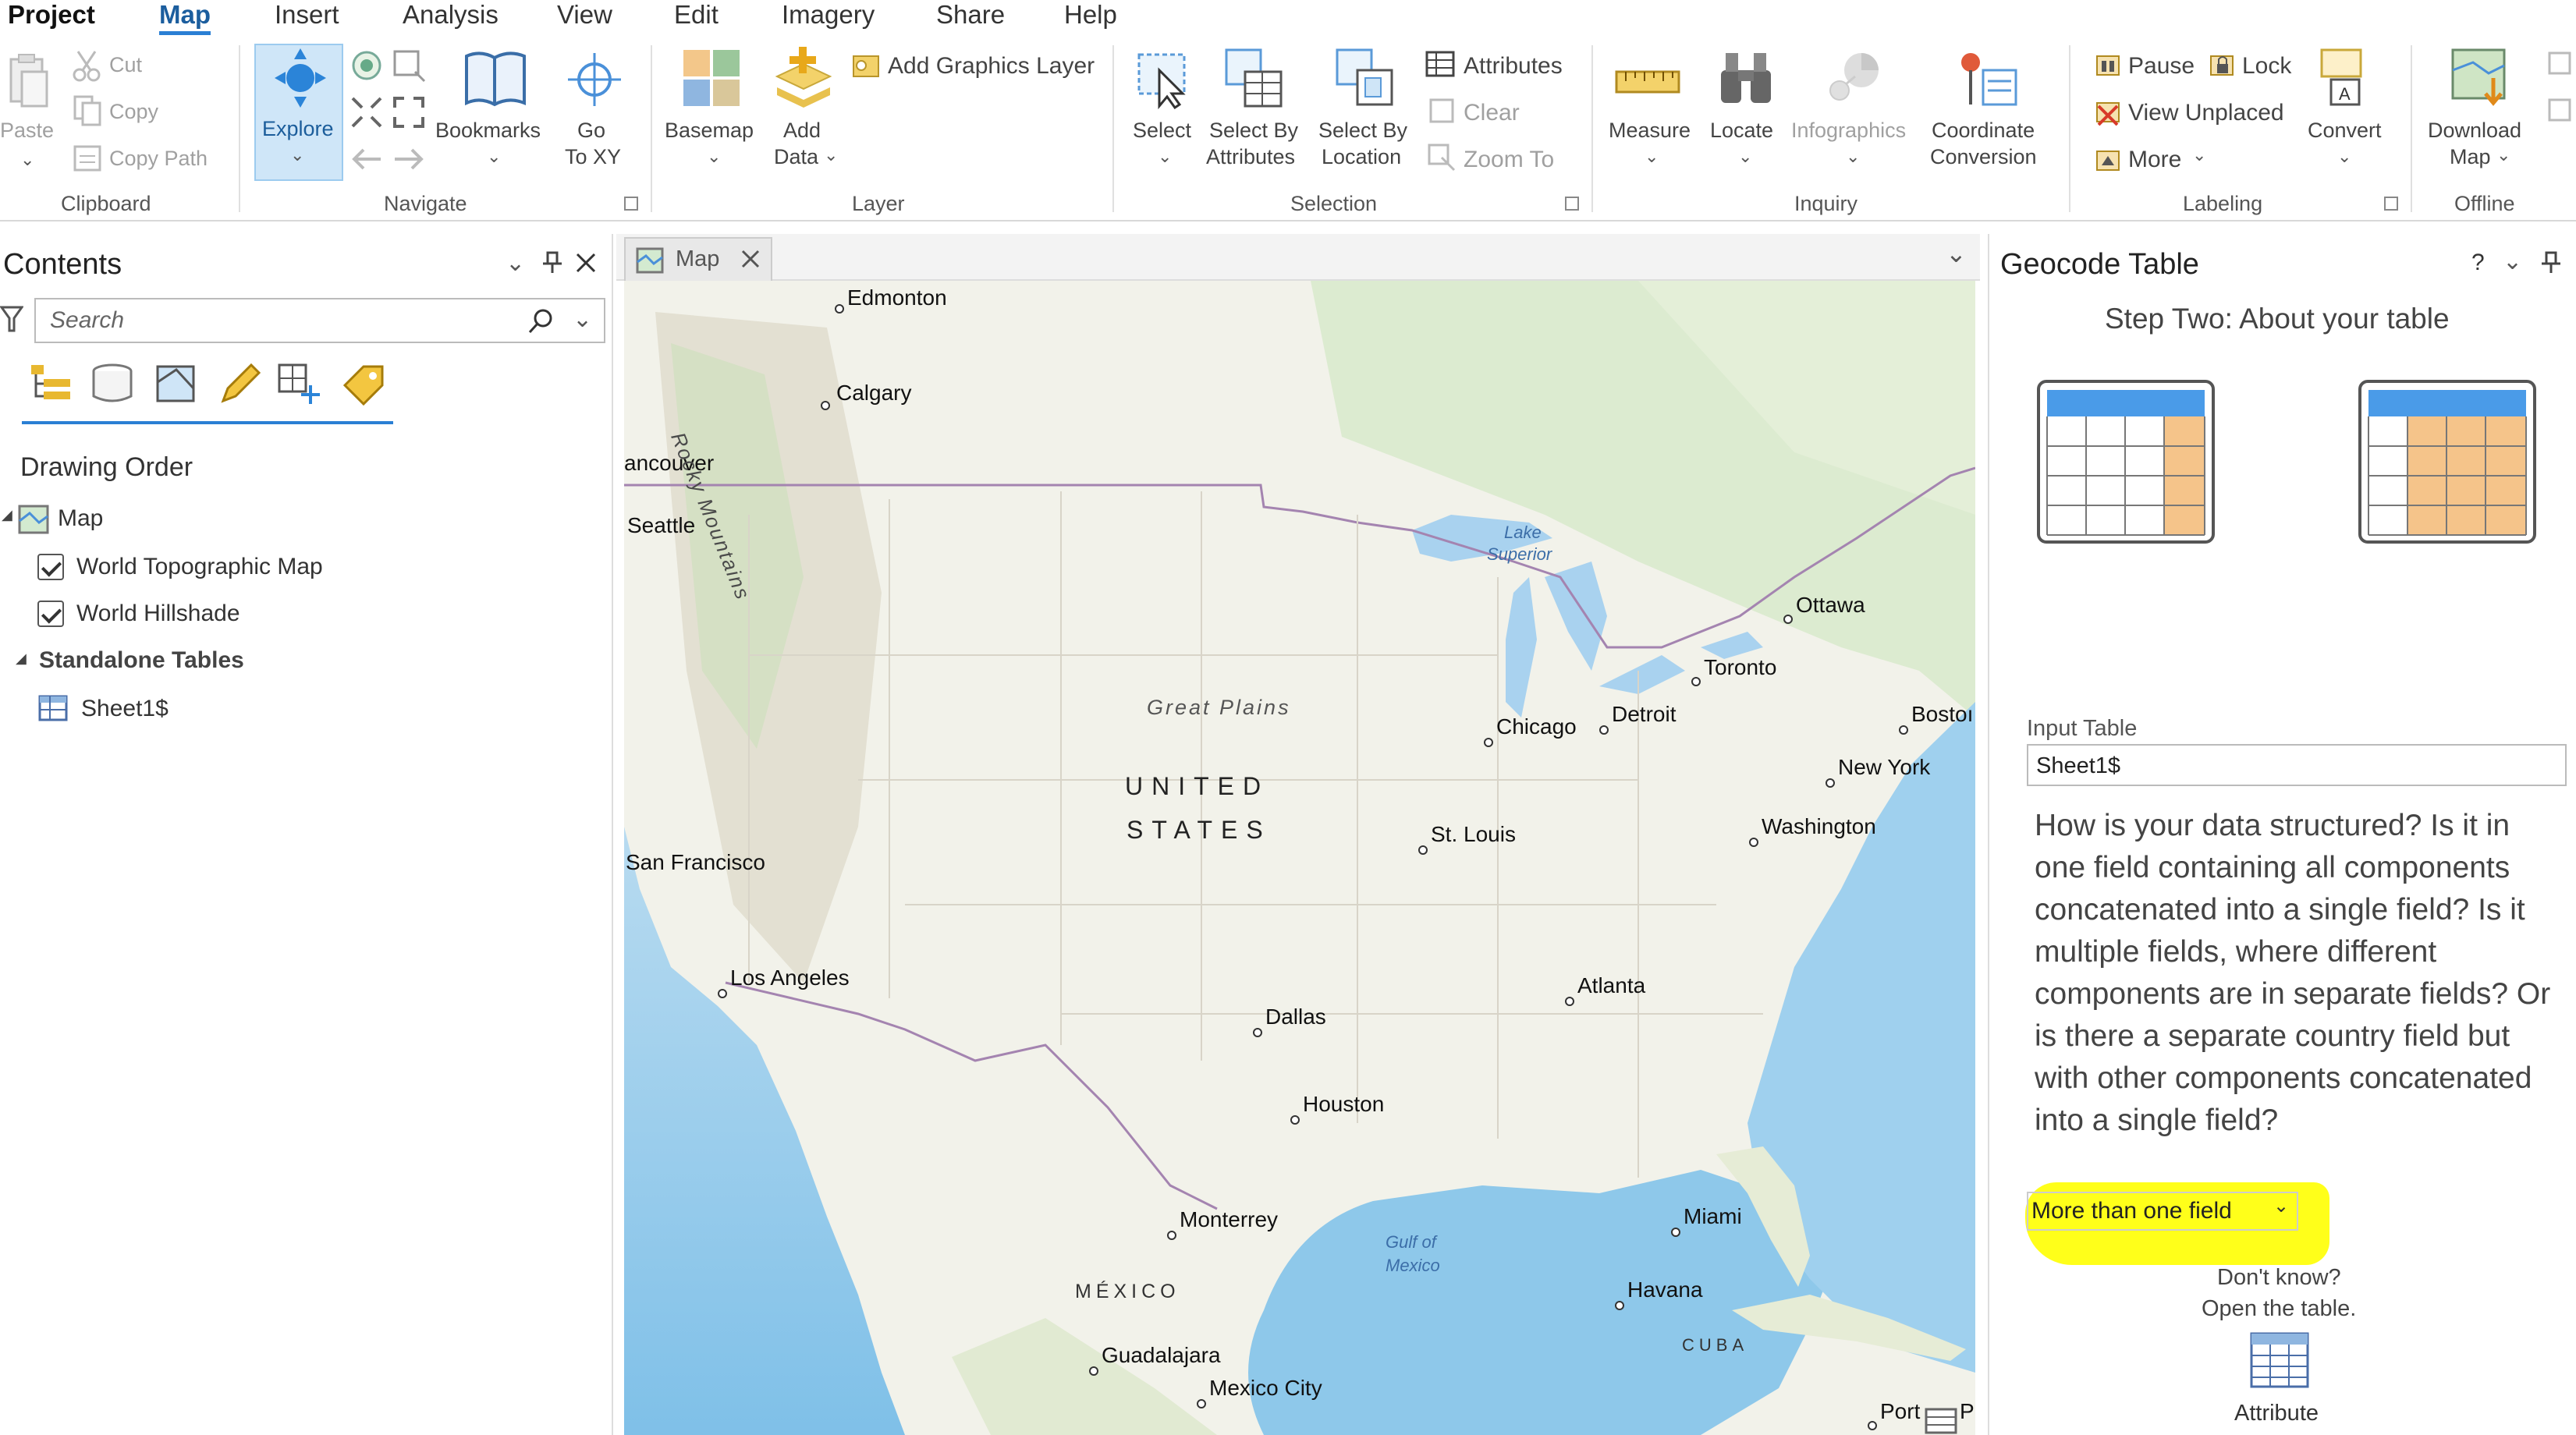  Describe the element at coordinates (1854, 77) in the screenshot. I see `infographics-icon` at that location.